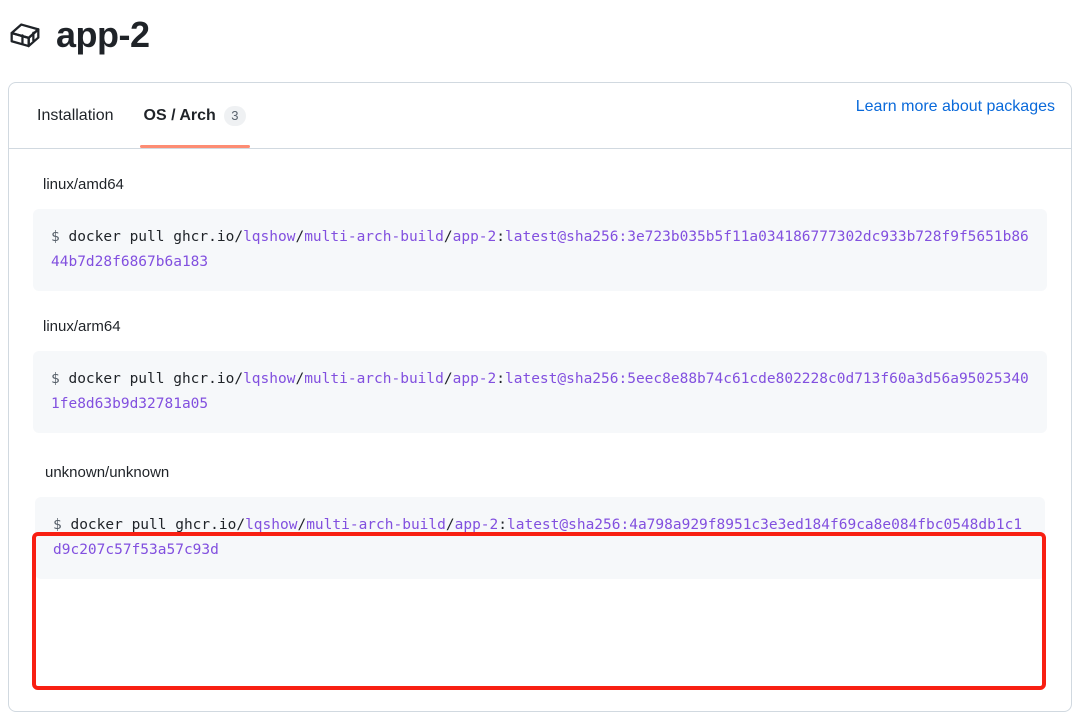 The height and width of the screenshot is (725, 1080). Describe the element at coordinates (107, 472) in the screenshot. I see `arch-label: unknown/unknown` at that location.